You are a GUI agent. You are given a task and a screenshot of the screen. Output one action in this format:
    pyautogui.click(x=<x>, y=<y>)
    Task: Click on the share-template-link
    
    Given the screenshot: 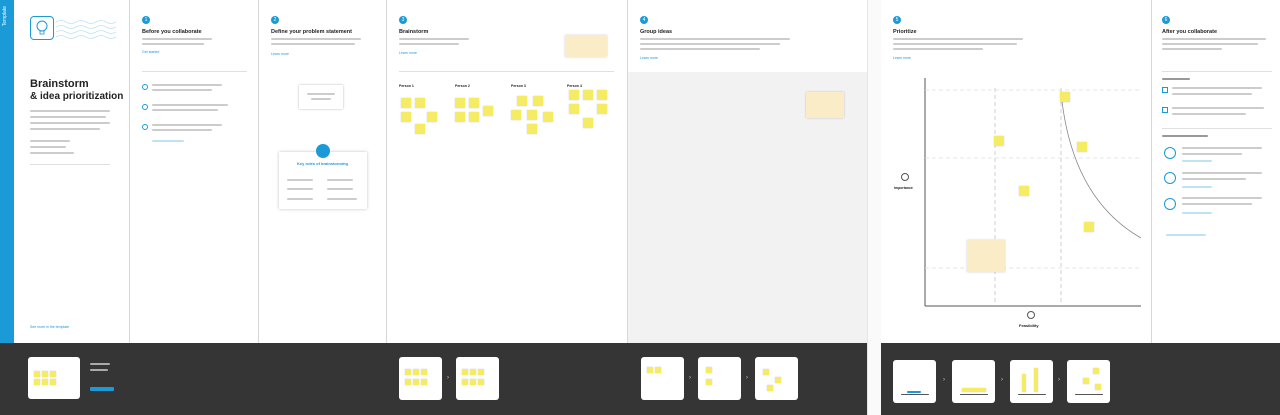 What is the action you would take?
    pyautogui.click(x=1186, y=235)
    